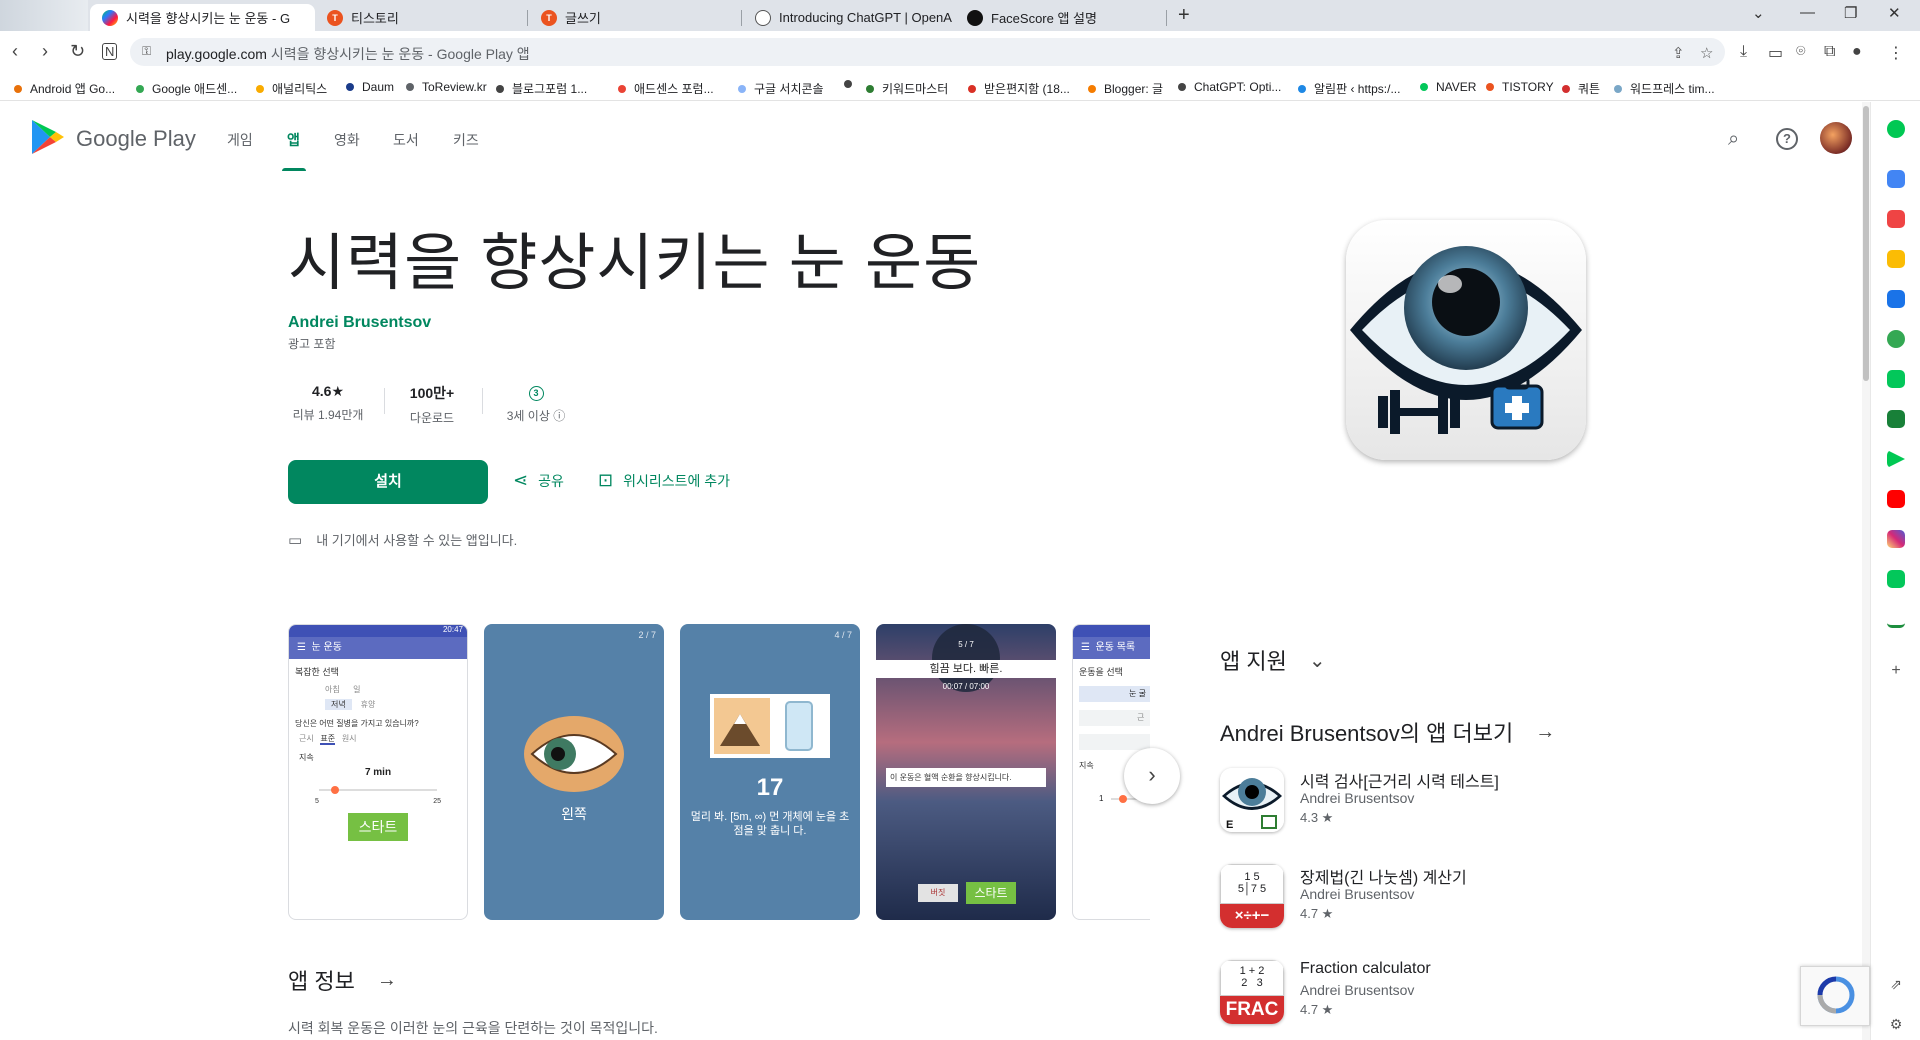 The height and width of the screenshot is (1040, 1920). I want to click on carousel-next-button: ›, so click(1152, 776).